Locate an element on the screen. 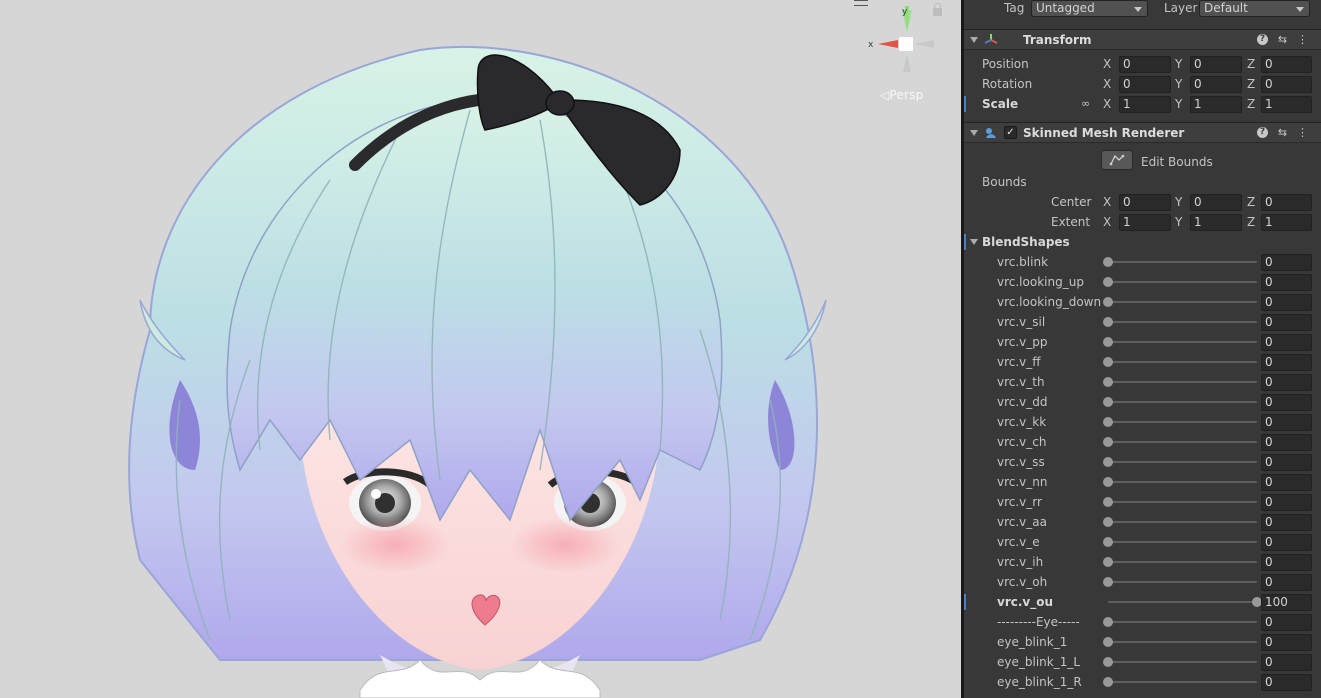 The width and height of the screenshot is (1321, 698). scale-y-axis-label: Y is located at coordinates (1178, 104).